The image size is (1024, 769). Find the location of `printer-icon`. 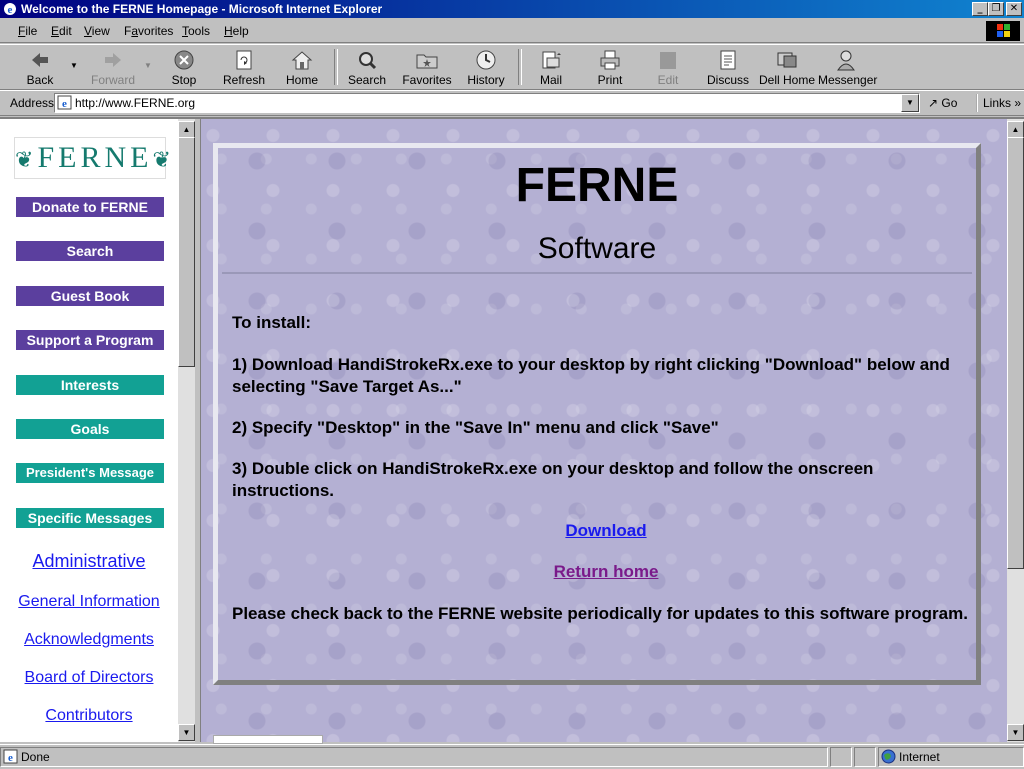

printer-icon is located at coordinates (610, 60).